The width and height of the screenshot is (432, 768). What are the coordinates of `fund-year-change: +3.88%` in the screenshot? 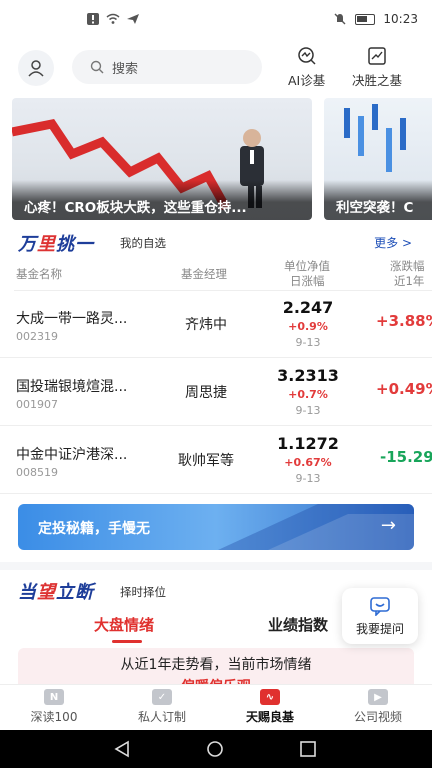 It's located at (404, 321).